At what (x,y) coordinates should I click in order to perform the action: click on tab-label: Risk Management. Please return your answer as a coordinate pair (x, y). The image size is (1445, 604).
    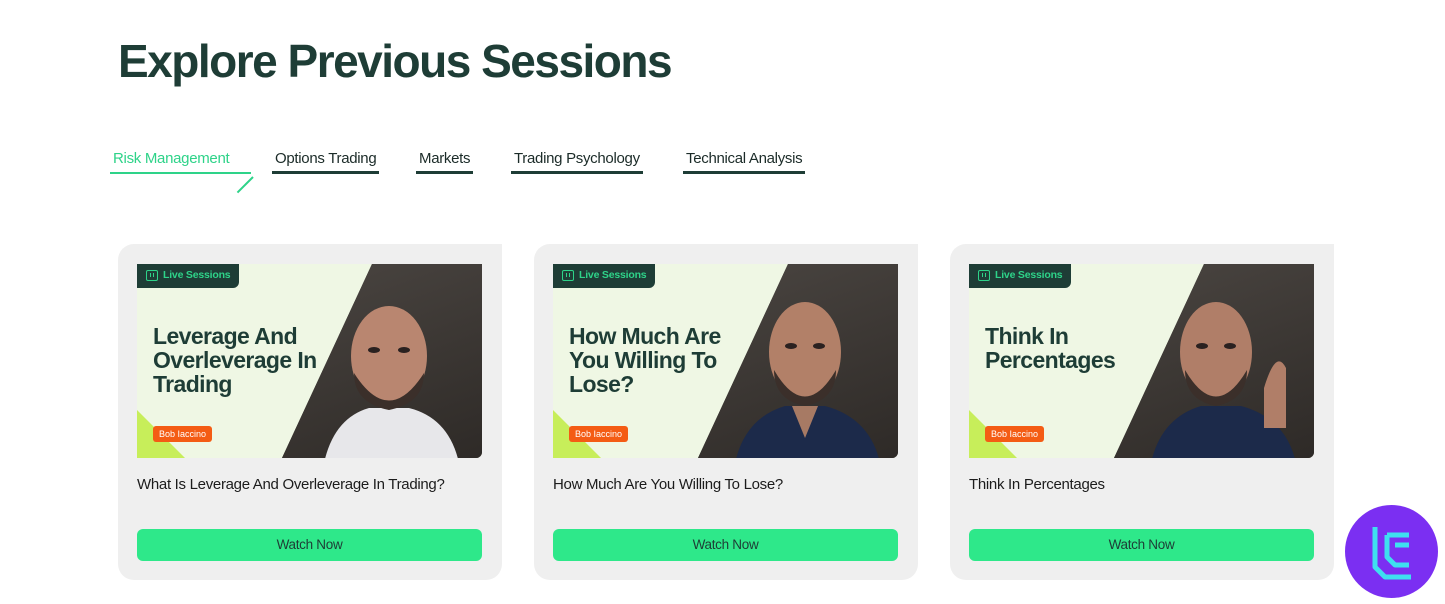
    Looking at the image, I should click on (171, 158).